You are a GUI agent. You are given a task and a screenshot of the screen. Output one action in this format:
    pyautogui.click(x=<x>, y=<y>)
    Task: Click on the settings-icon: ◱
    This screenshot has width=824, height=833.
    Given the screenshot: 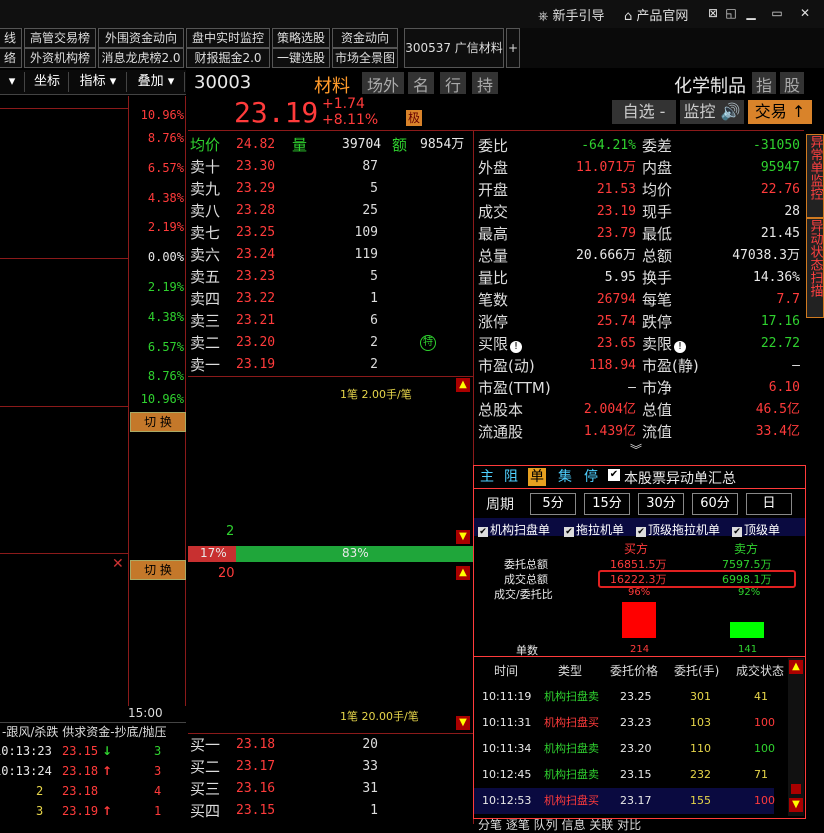 What is the action you would take?
    pyautogui.click(x=731, y=13)
    